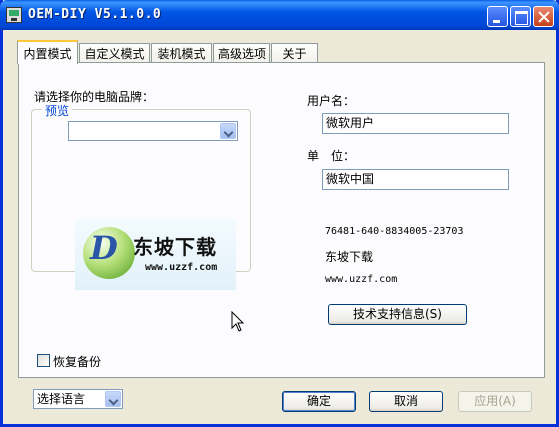  I want to click on username-field: 微软用户, so click(415, 123).